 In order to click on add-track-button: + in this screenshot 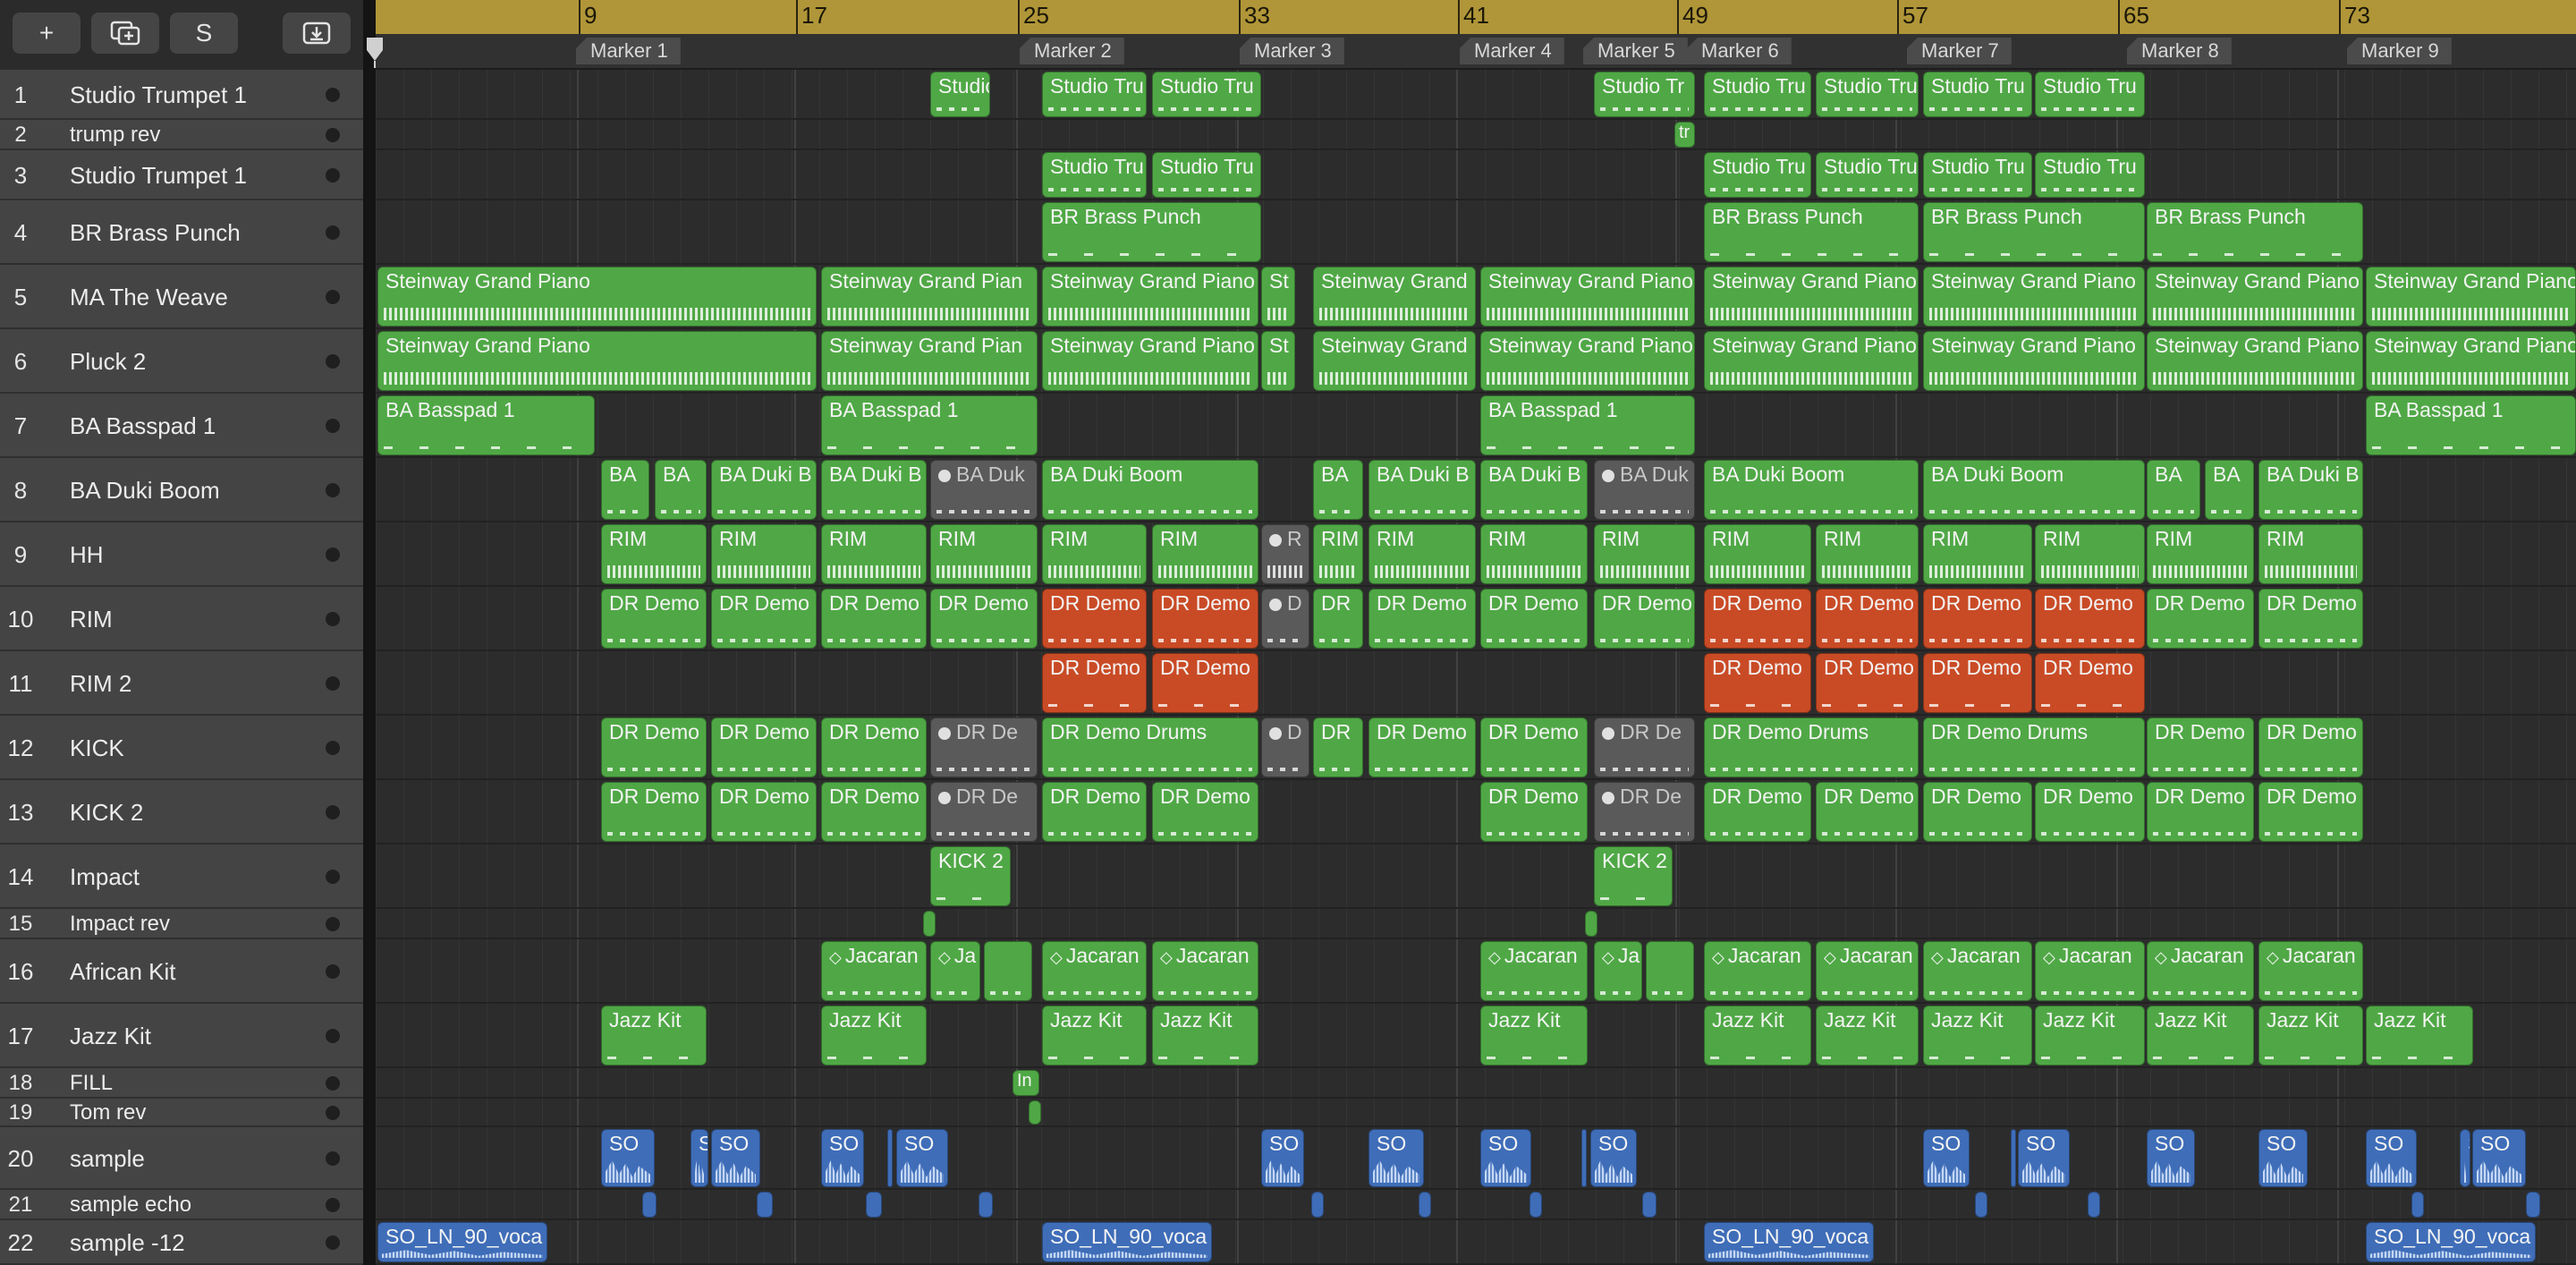, I will do `click(46, 33)`.